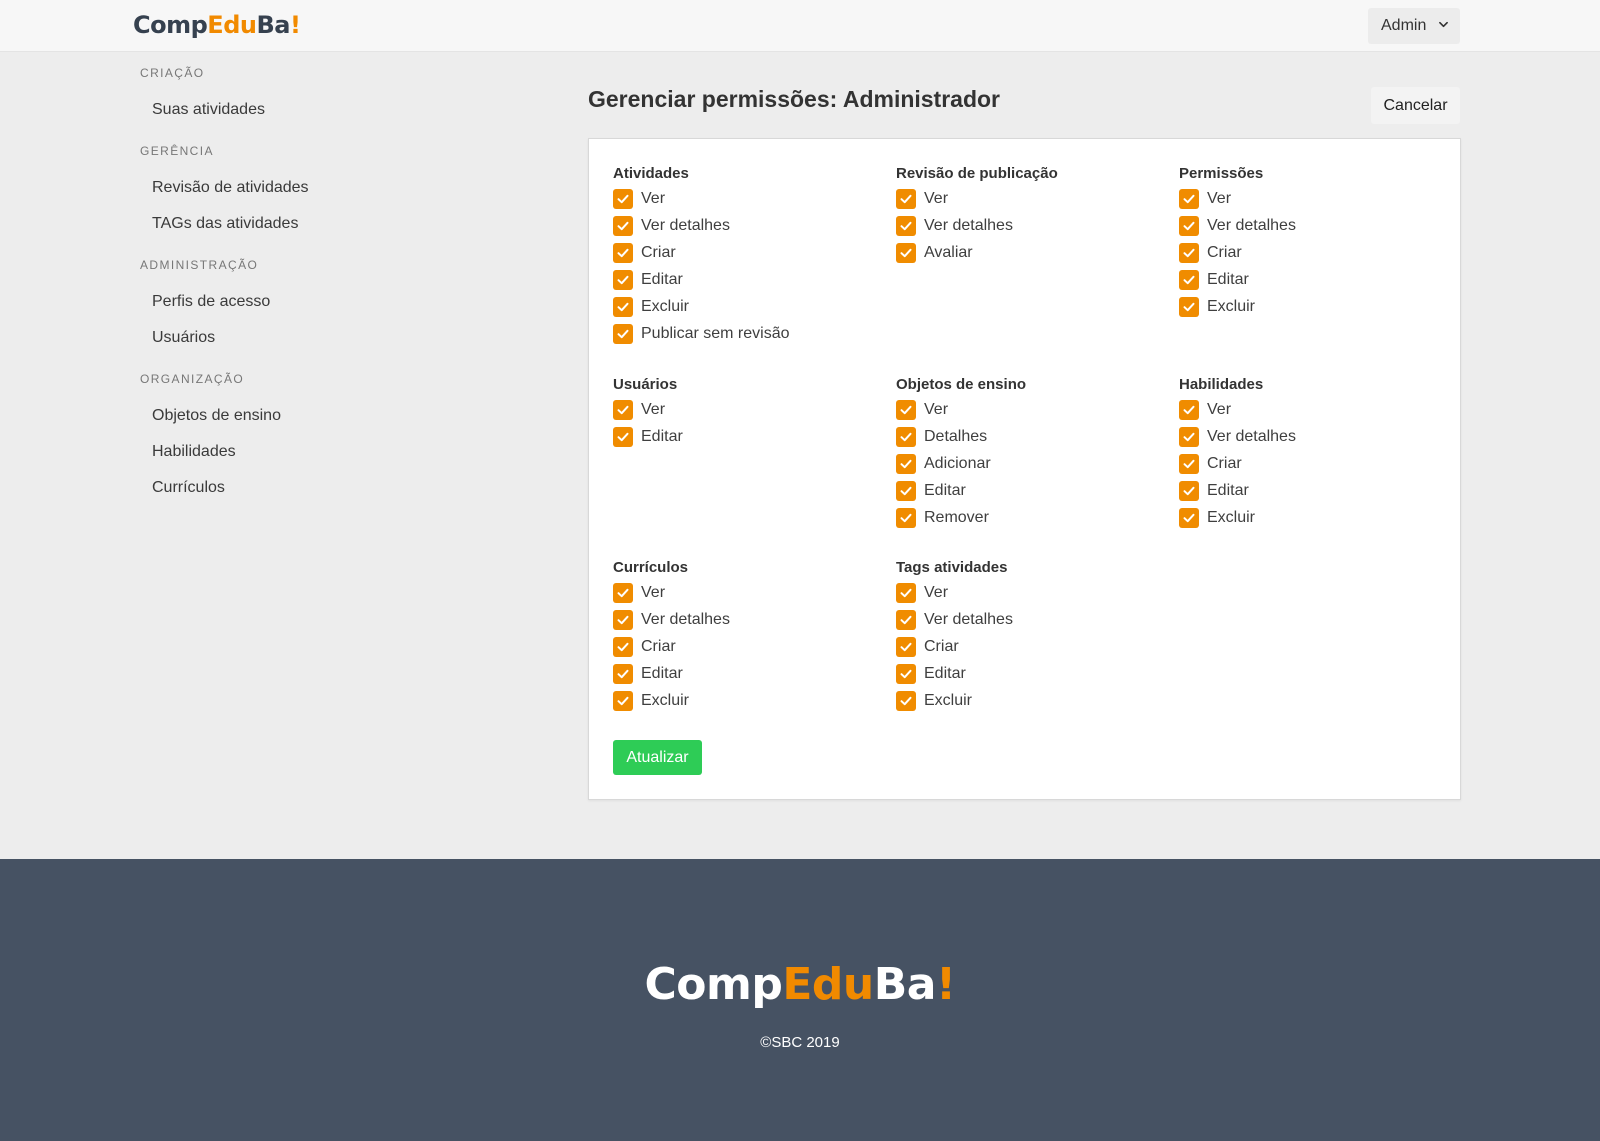  I want to click on permission-option: Remover, so click(1031, 517).